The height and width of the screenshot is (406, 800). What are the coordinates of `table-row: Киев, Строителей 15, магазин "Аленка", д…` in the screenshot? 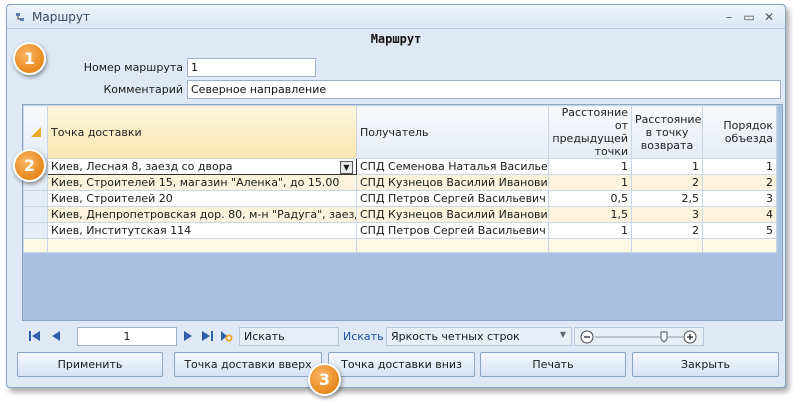 It's located at (400, 182).